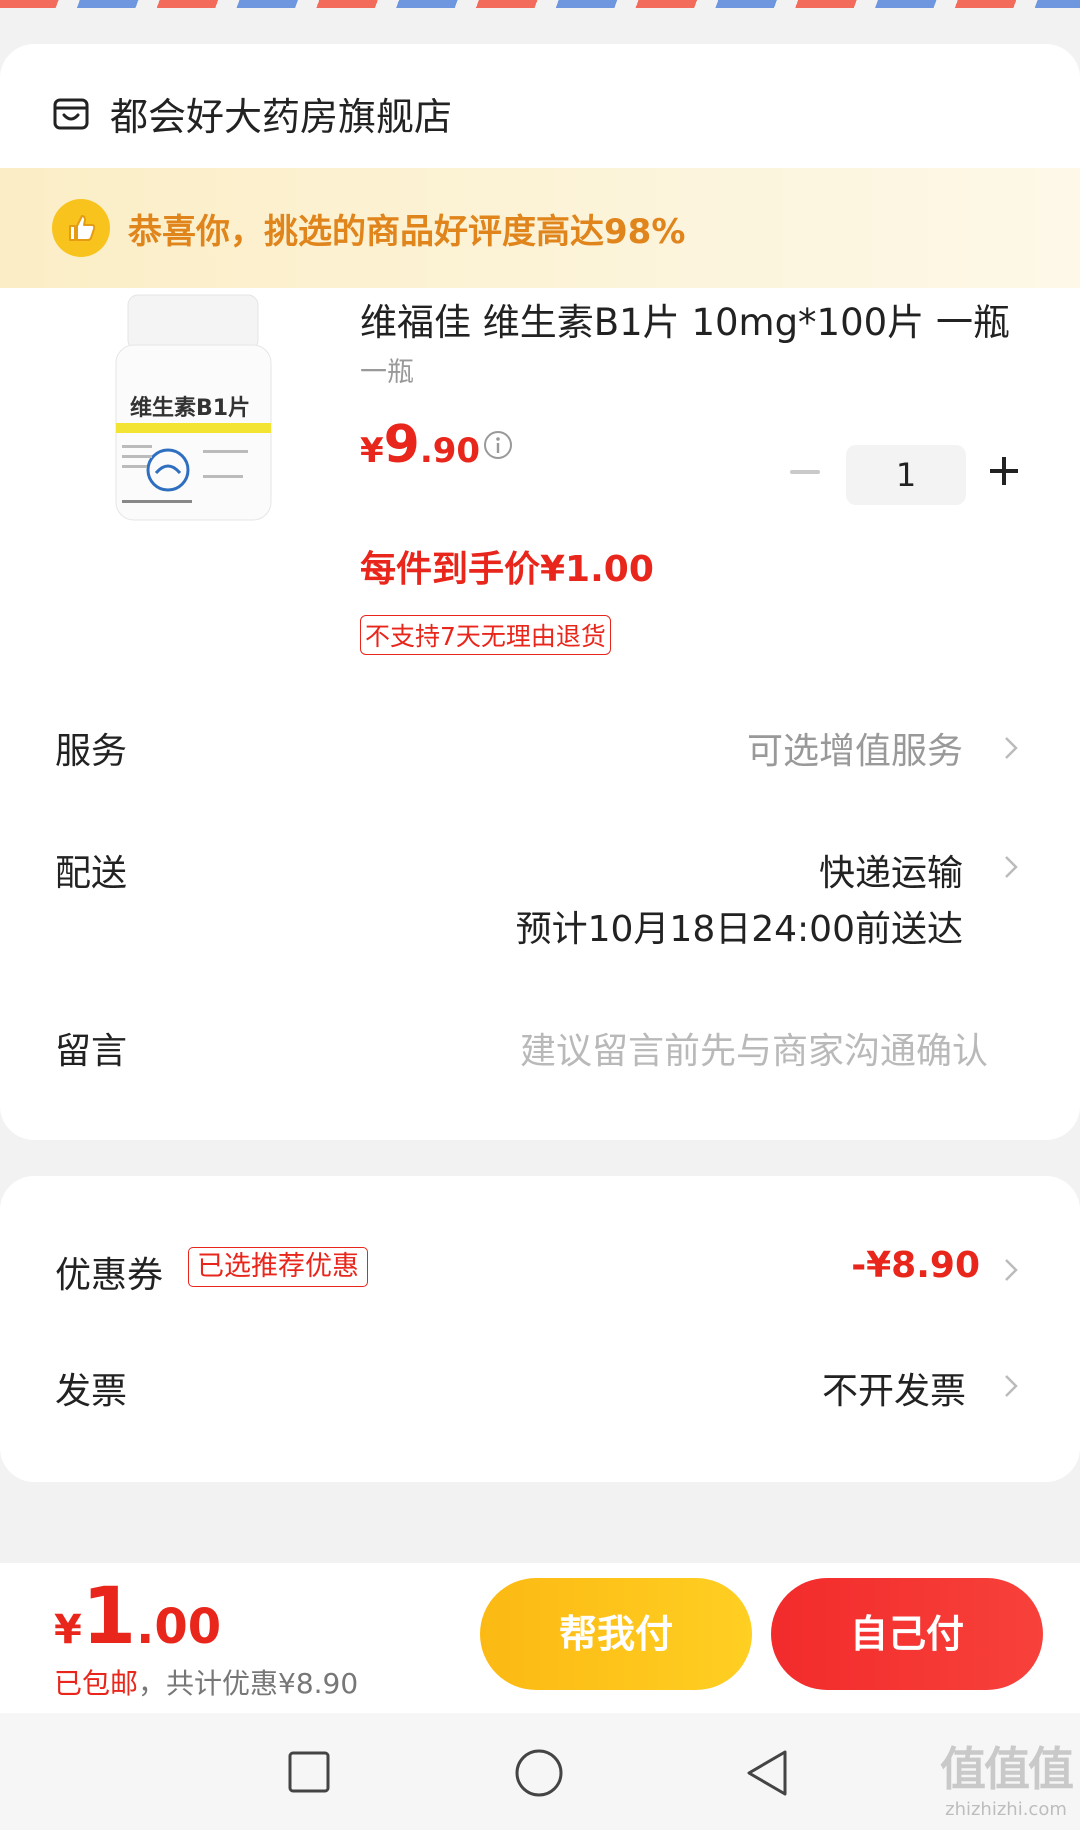 Image resolution: width=1080 pixels, height=1830 pixels. I want to click on total-integer: 1, so click(109, 1617).